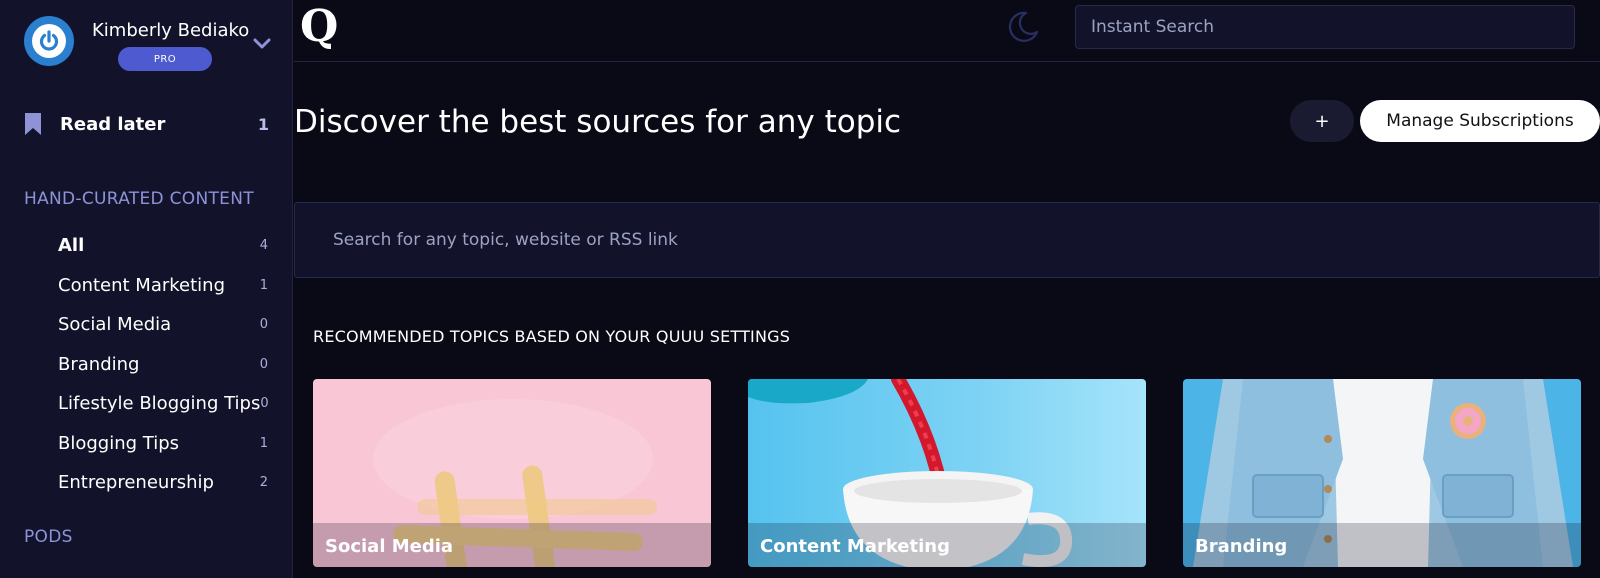 The height and width of the screenshot is (578, 1600). What do you see at coordinates (1023, 27) in the screenshot?
I see `moon-icon` at bounding box center [1023, 27].